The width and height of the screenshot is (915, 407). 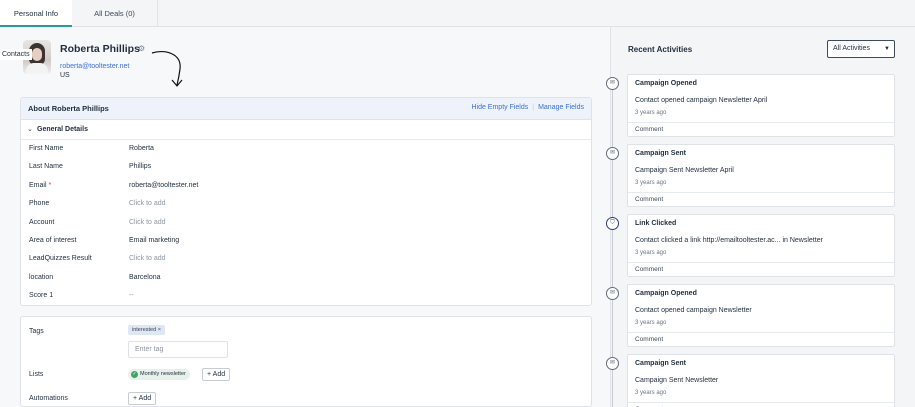 I want to click on section-title: General Details, so click(x=62, y=129).